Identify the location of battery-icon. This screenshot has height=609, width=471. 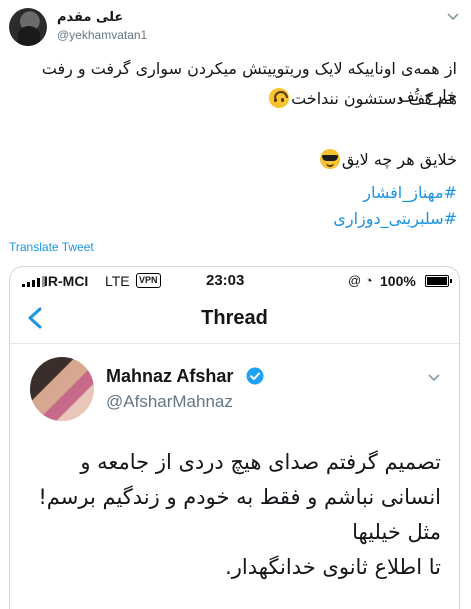
(438, 281).